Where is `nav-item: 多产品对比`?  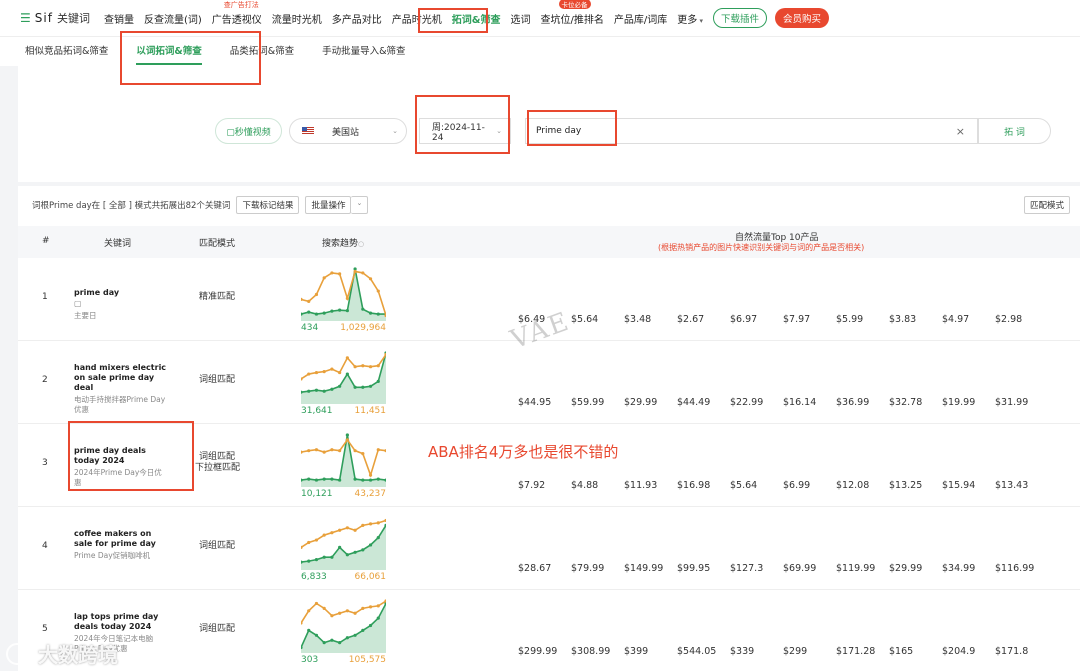 nav-item: 多产品对比 is located at coordinates (357, 18).